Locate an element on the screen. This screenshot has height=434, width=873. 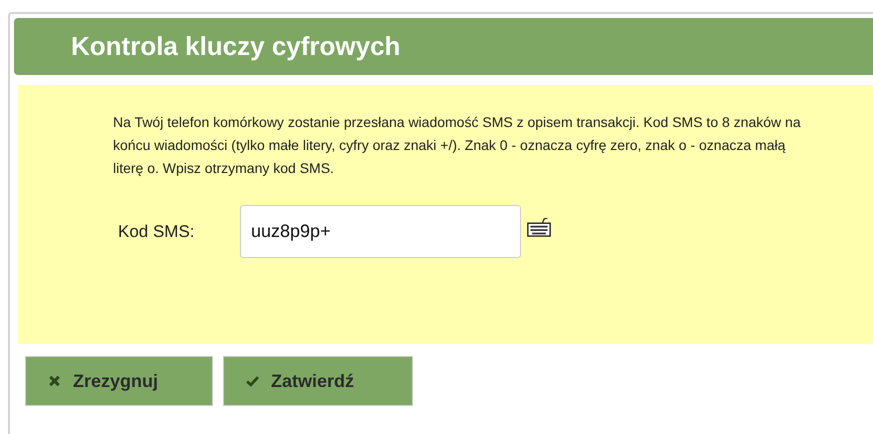
confirm-button: Zatwierdź is located at coordinates (318, 381).